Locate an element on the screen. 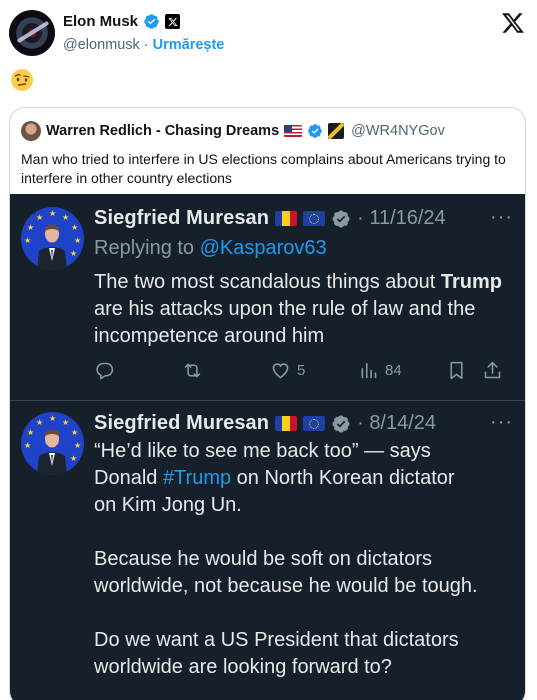  handle-row: @elonmusk · Urmărește is located at coordinates (143, 45).